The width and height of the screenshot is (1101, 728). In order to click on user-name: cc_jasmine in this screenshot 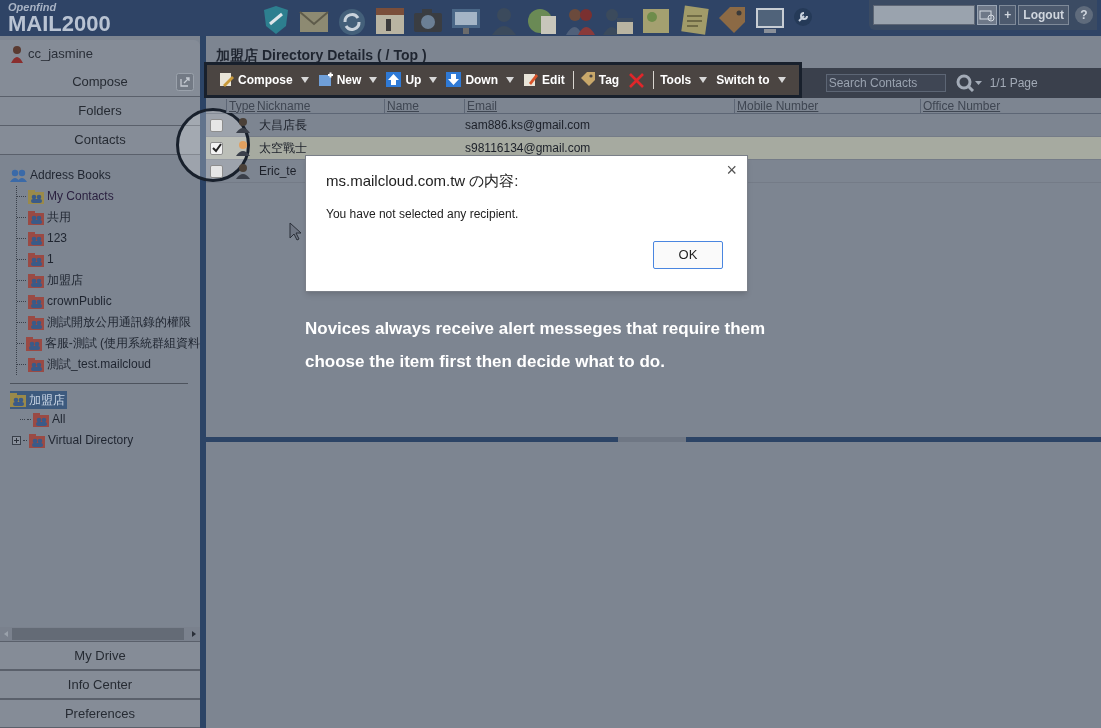, I will do `click(61, 54)`.